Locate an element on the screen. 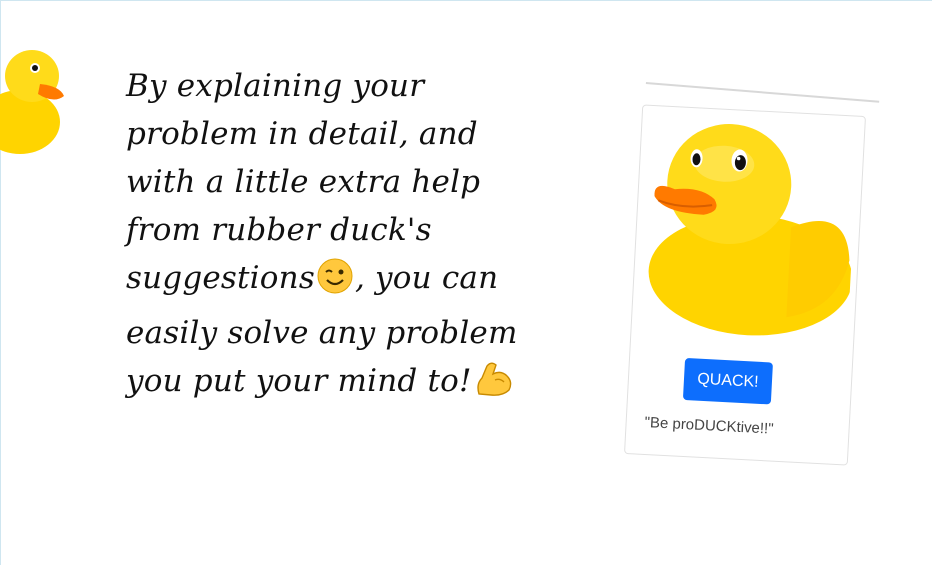 This screenshot has width=934, height=567. corner-duck-image is located at coordinates (32, 102).